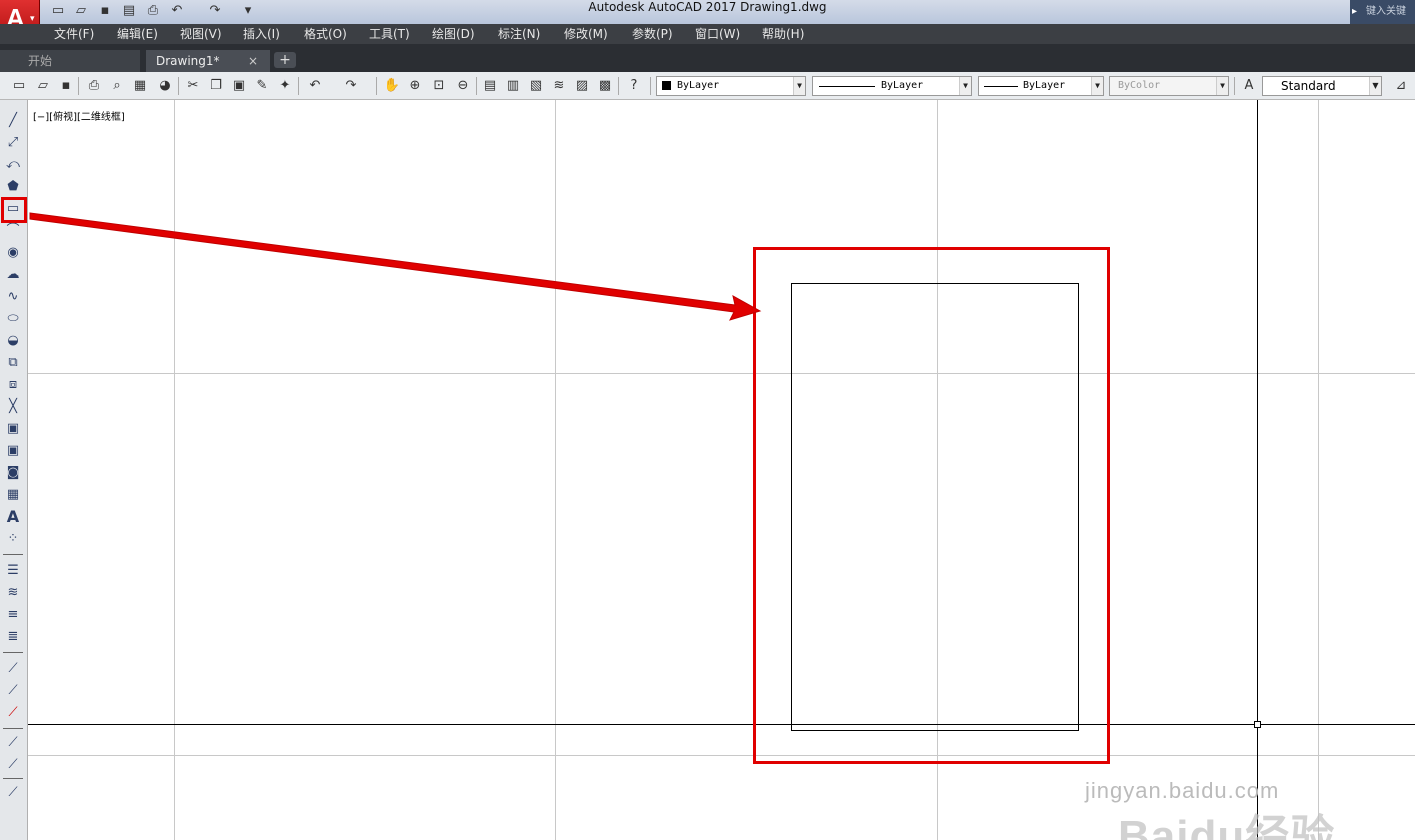  Describe the element at coordinates (389, 34) in the screenshot. I see `menu-tools: 工具(T)` at that location.